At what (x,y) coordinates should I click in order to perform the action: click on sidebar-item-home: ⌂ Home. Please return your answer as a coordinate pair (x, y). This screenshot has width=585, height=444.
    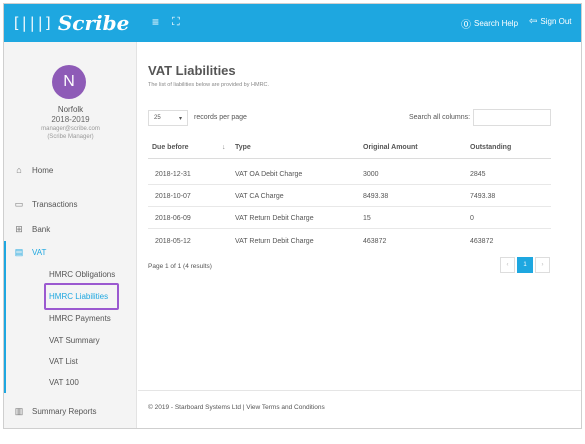
    Looking at the image, I should click on (70, 170).